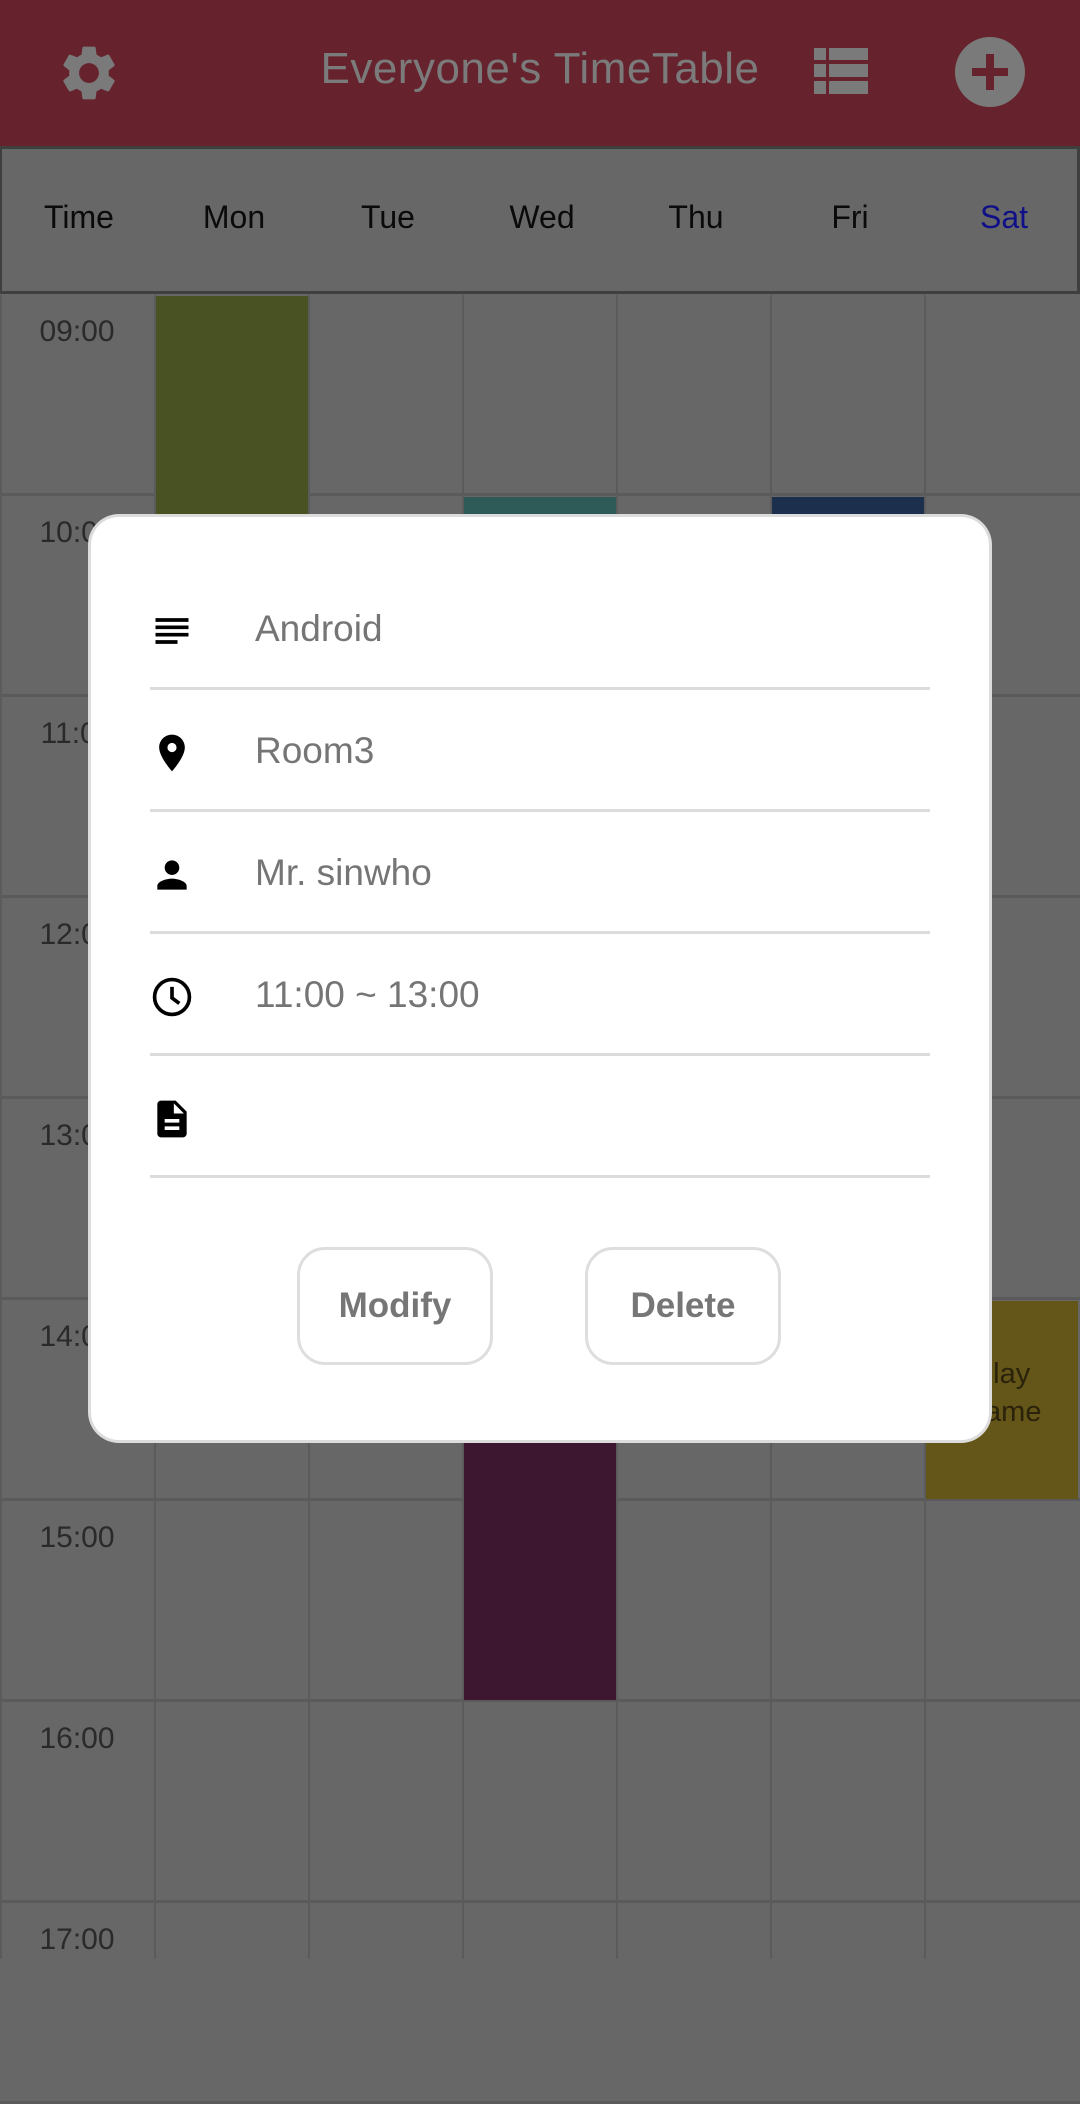 The height and width of the screenshot is (2104, 1080). Describe the element at coordinates (540, 630) in the screenshot. I see `subject-field: Android` at that location.